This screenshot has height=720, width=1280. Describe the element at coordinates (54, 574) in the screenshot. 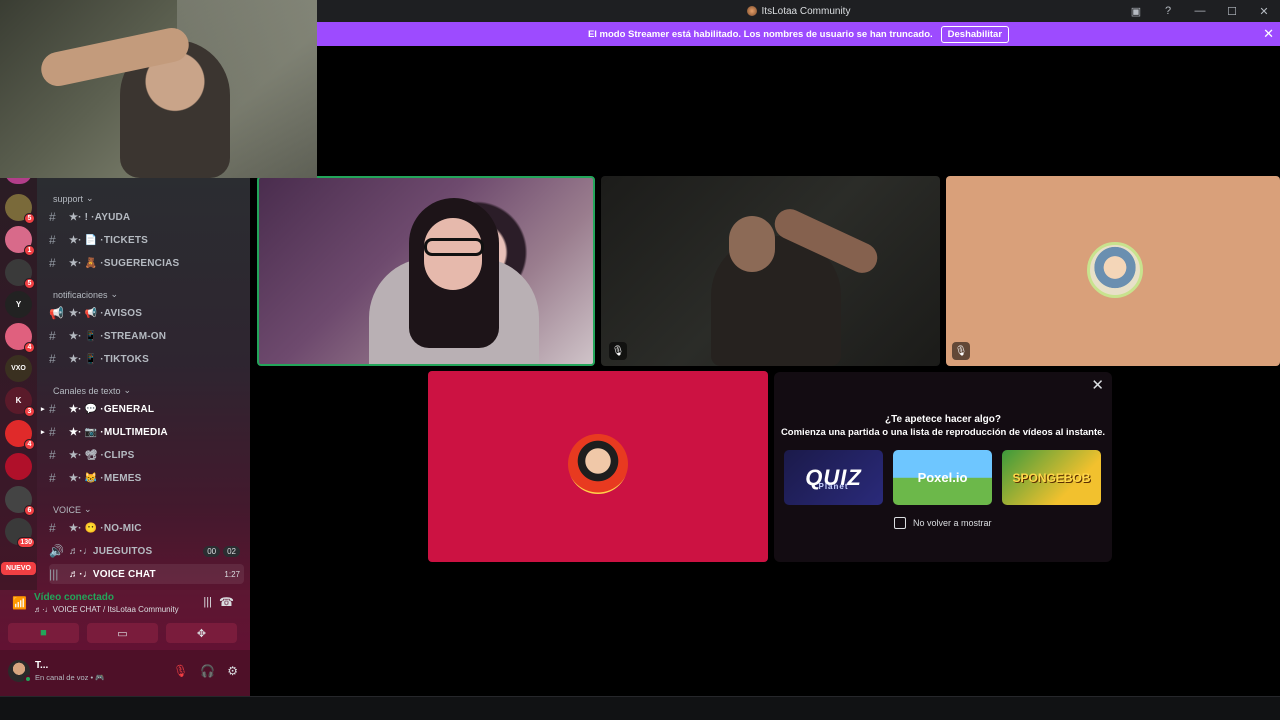

I see `voice-activity-icon: |||` at that location.